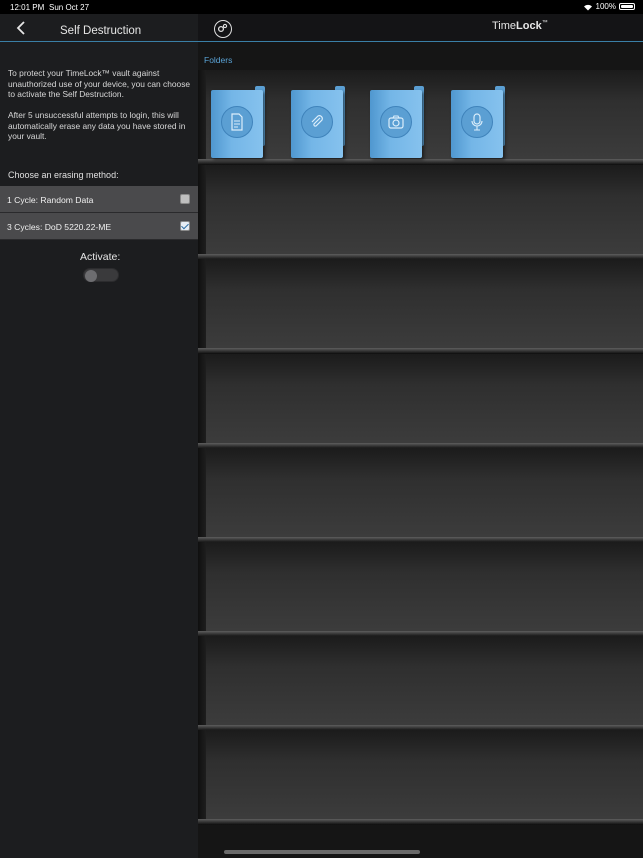 Image resolution: width=643 pixels, height=858 pixels. I want to click on erase-option-random: 1 Cycle: Random Data, so click(99, 199).